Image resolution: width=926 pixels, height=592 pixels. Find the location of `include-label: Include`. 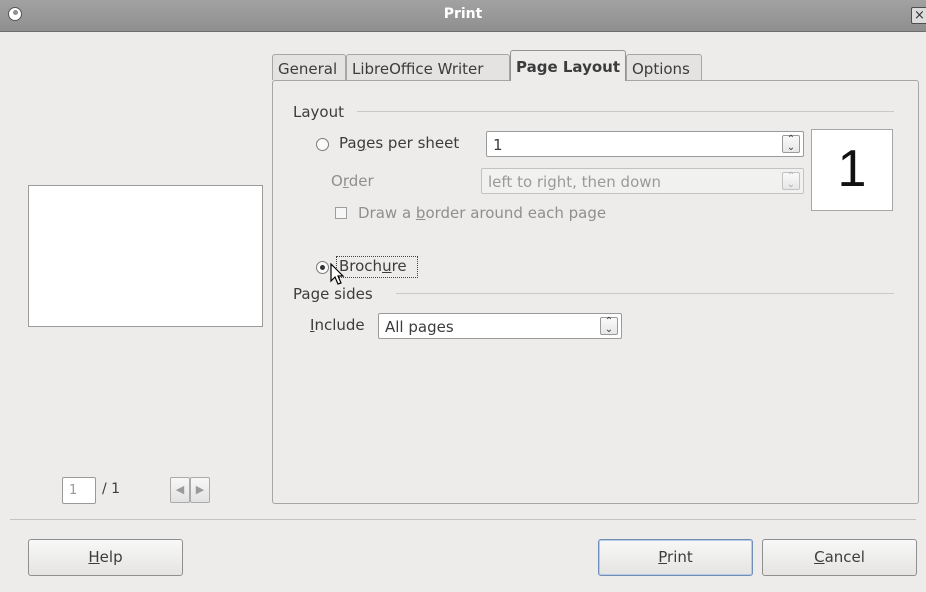

include-label: Include is located at coordinates (337, 325).